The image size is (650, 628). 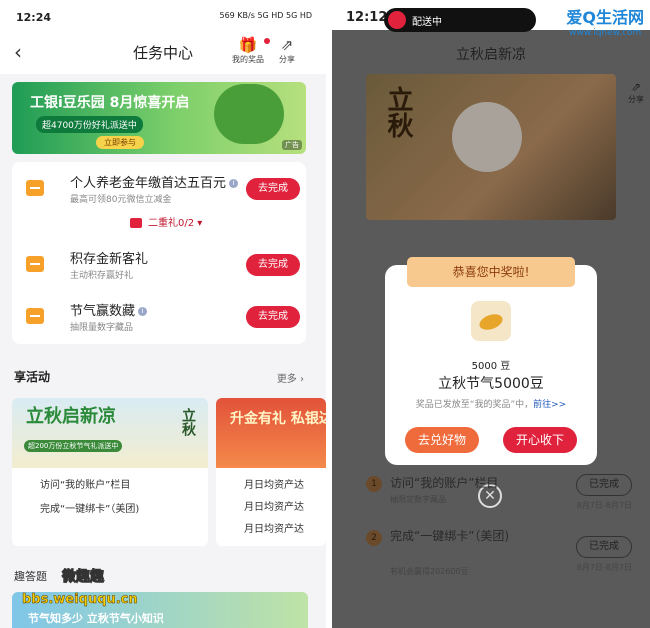 I want to click on watermark-logo: 爱Q生活网 www.iqnew.com, so click(x=605, y=21).